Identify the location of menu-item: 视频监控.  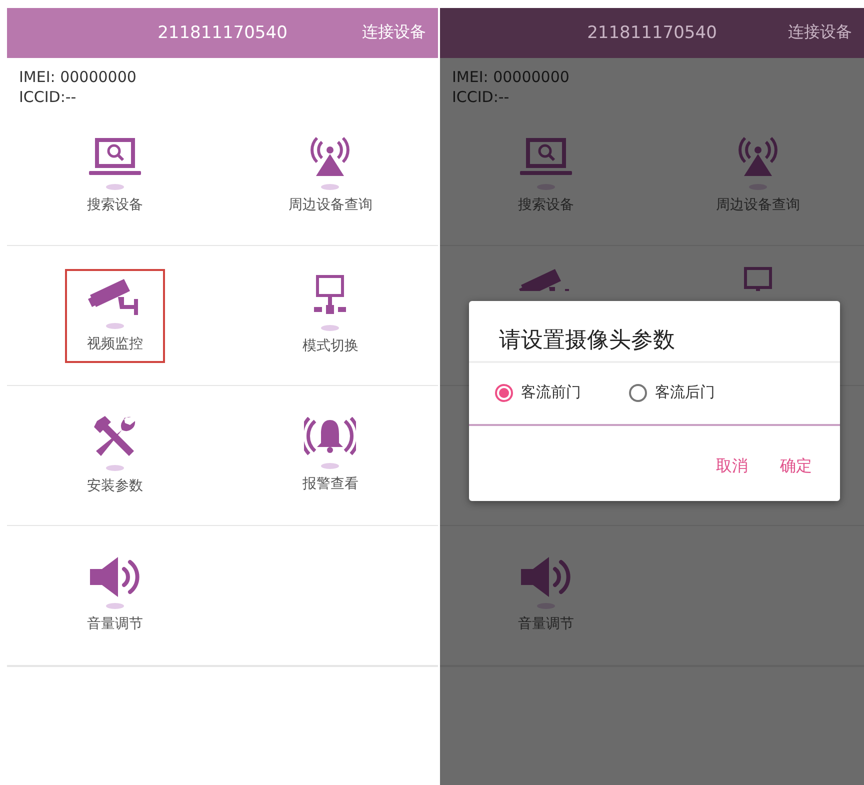
(114, 315).